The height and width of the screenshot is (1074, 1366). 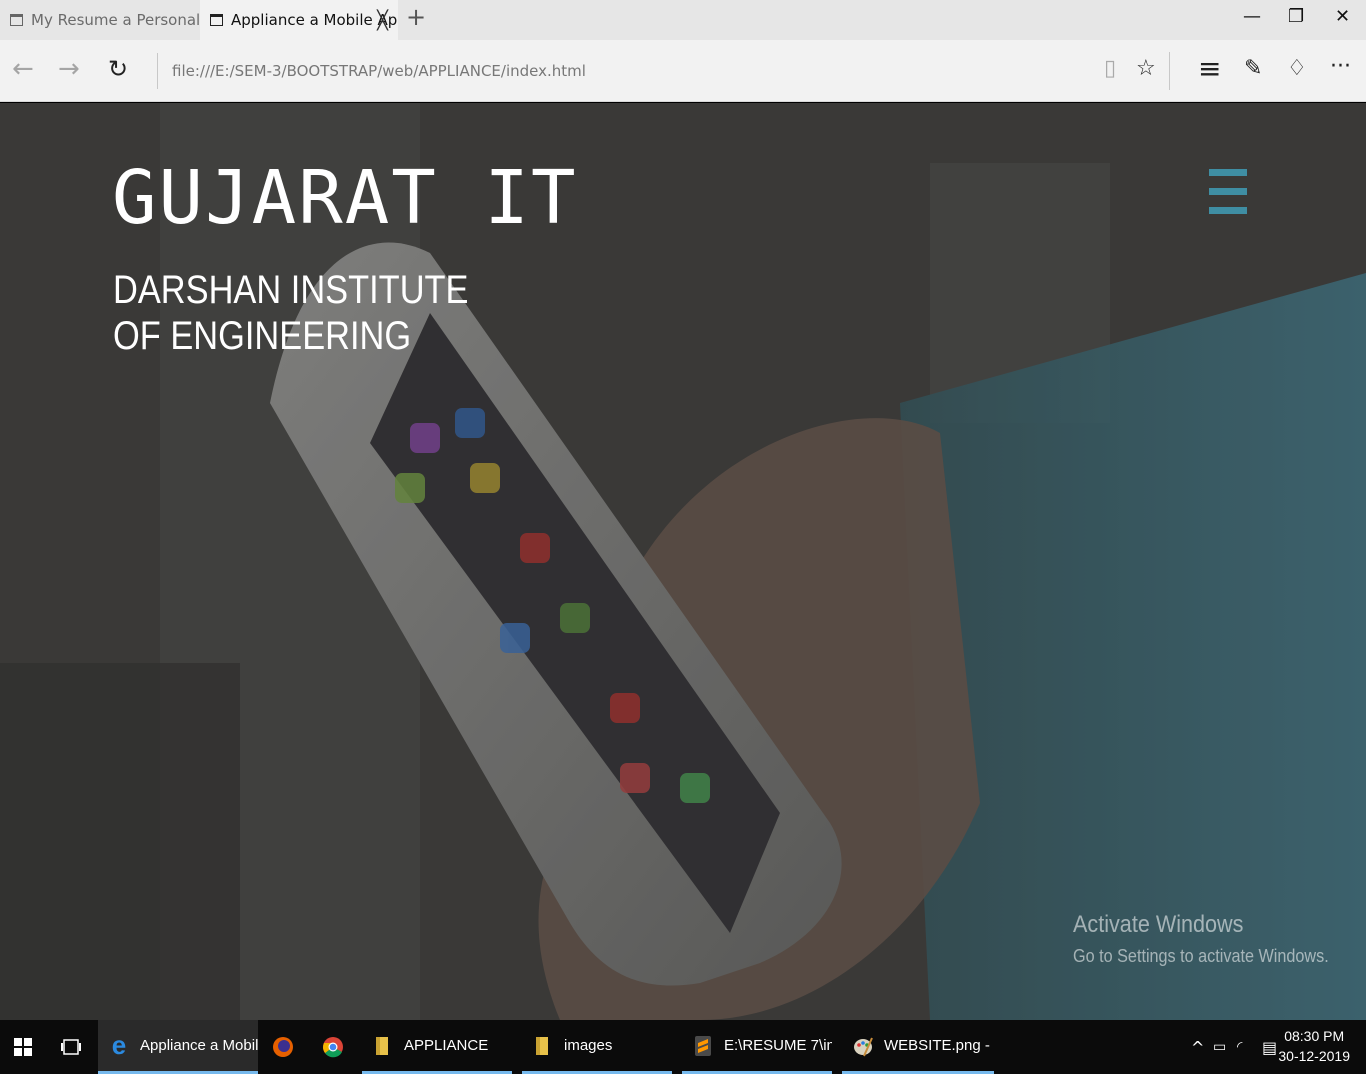 What do you see at coordinates (1340, 66) in the screenshot?
I see `more-icon: ···` at bounding box center [1340, 66].